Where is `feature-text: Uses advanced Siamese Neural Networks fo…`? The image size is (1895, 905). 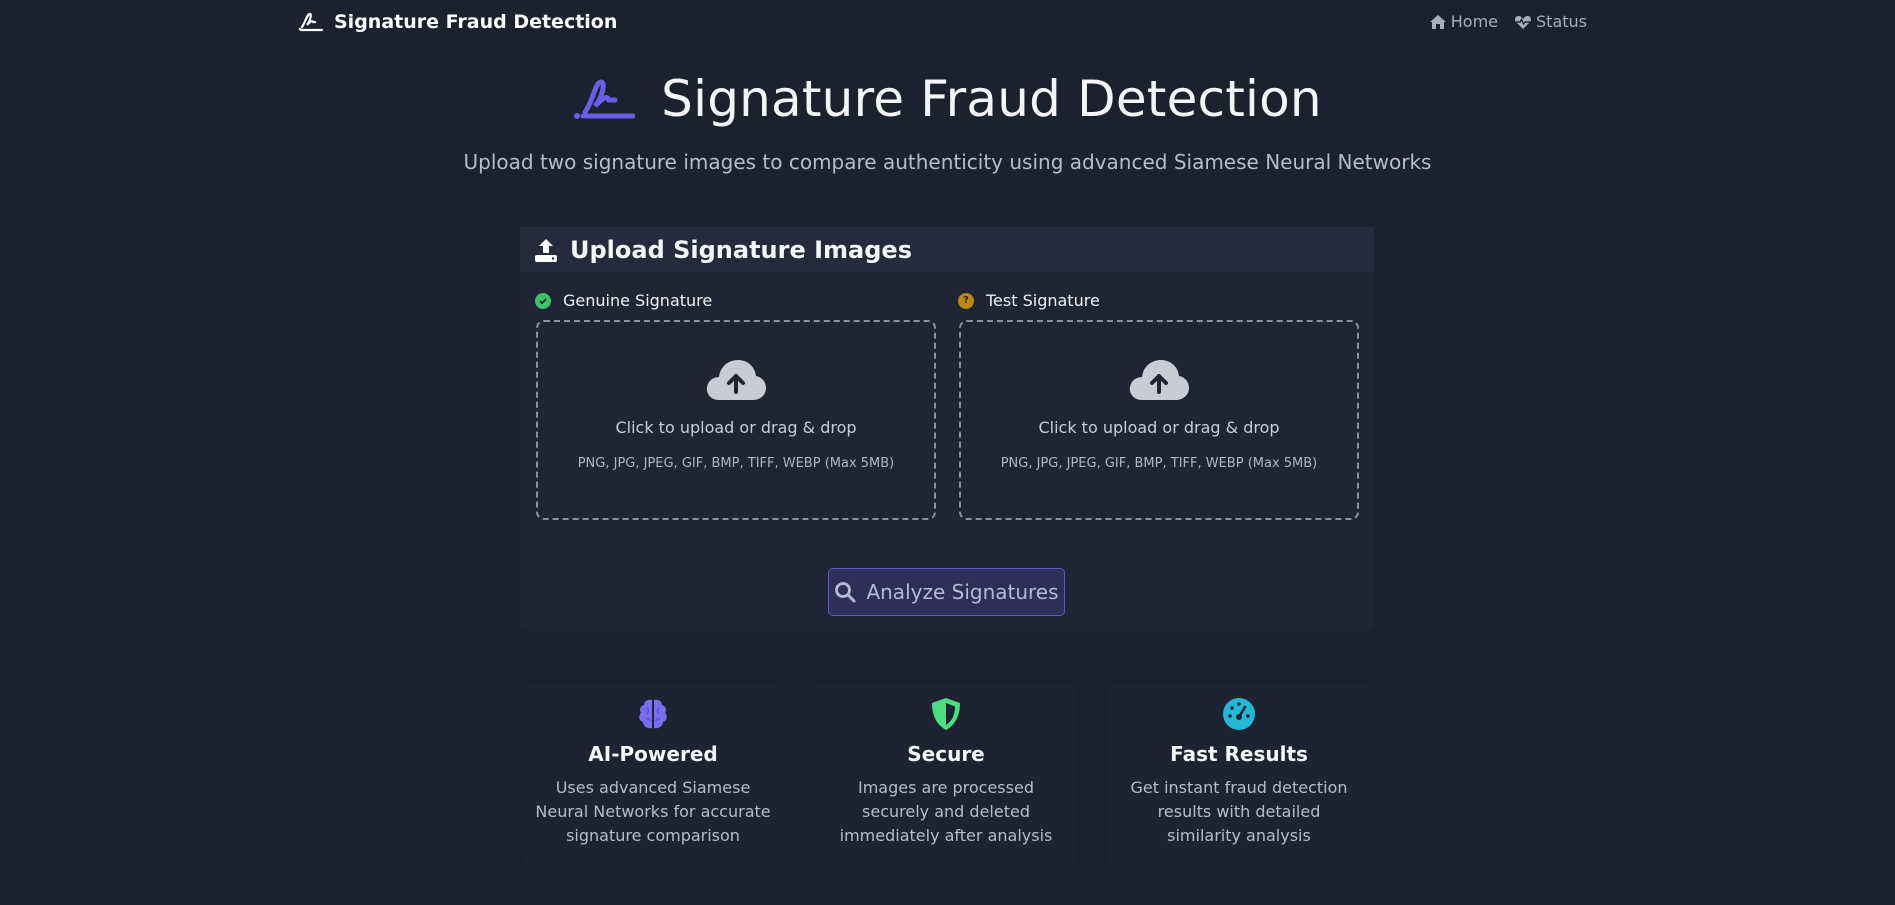
feature-text: Uses advanced Siamese Neural Networks fo… is located at coordinates (653, 811).